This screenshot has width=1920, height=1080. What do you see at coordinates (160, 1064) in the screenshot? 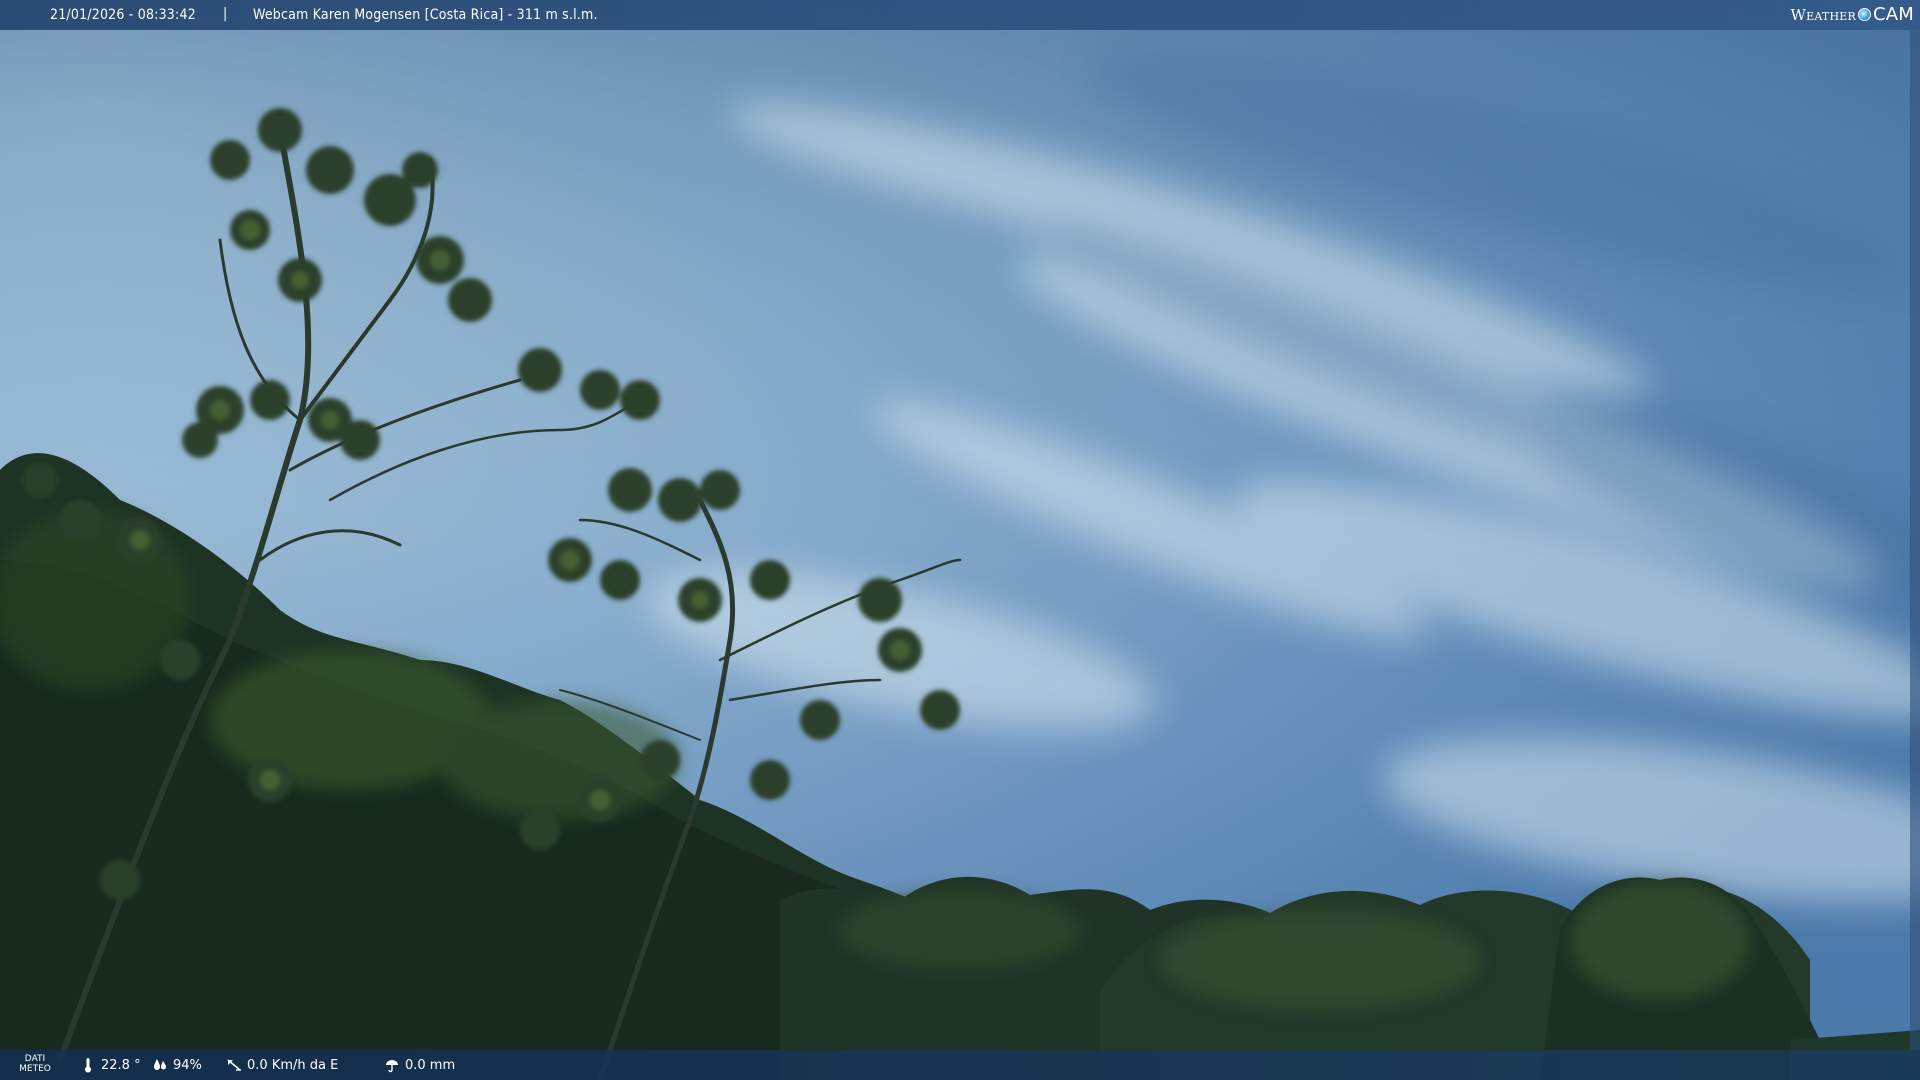
I see `drops-icon` at bounding box center [160, 1064].